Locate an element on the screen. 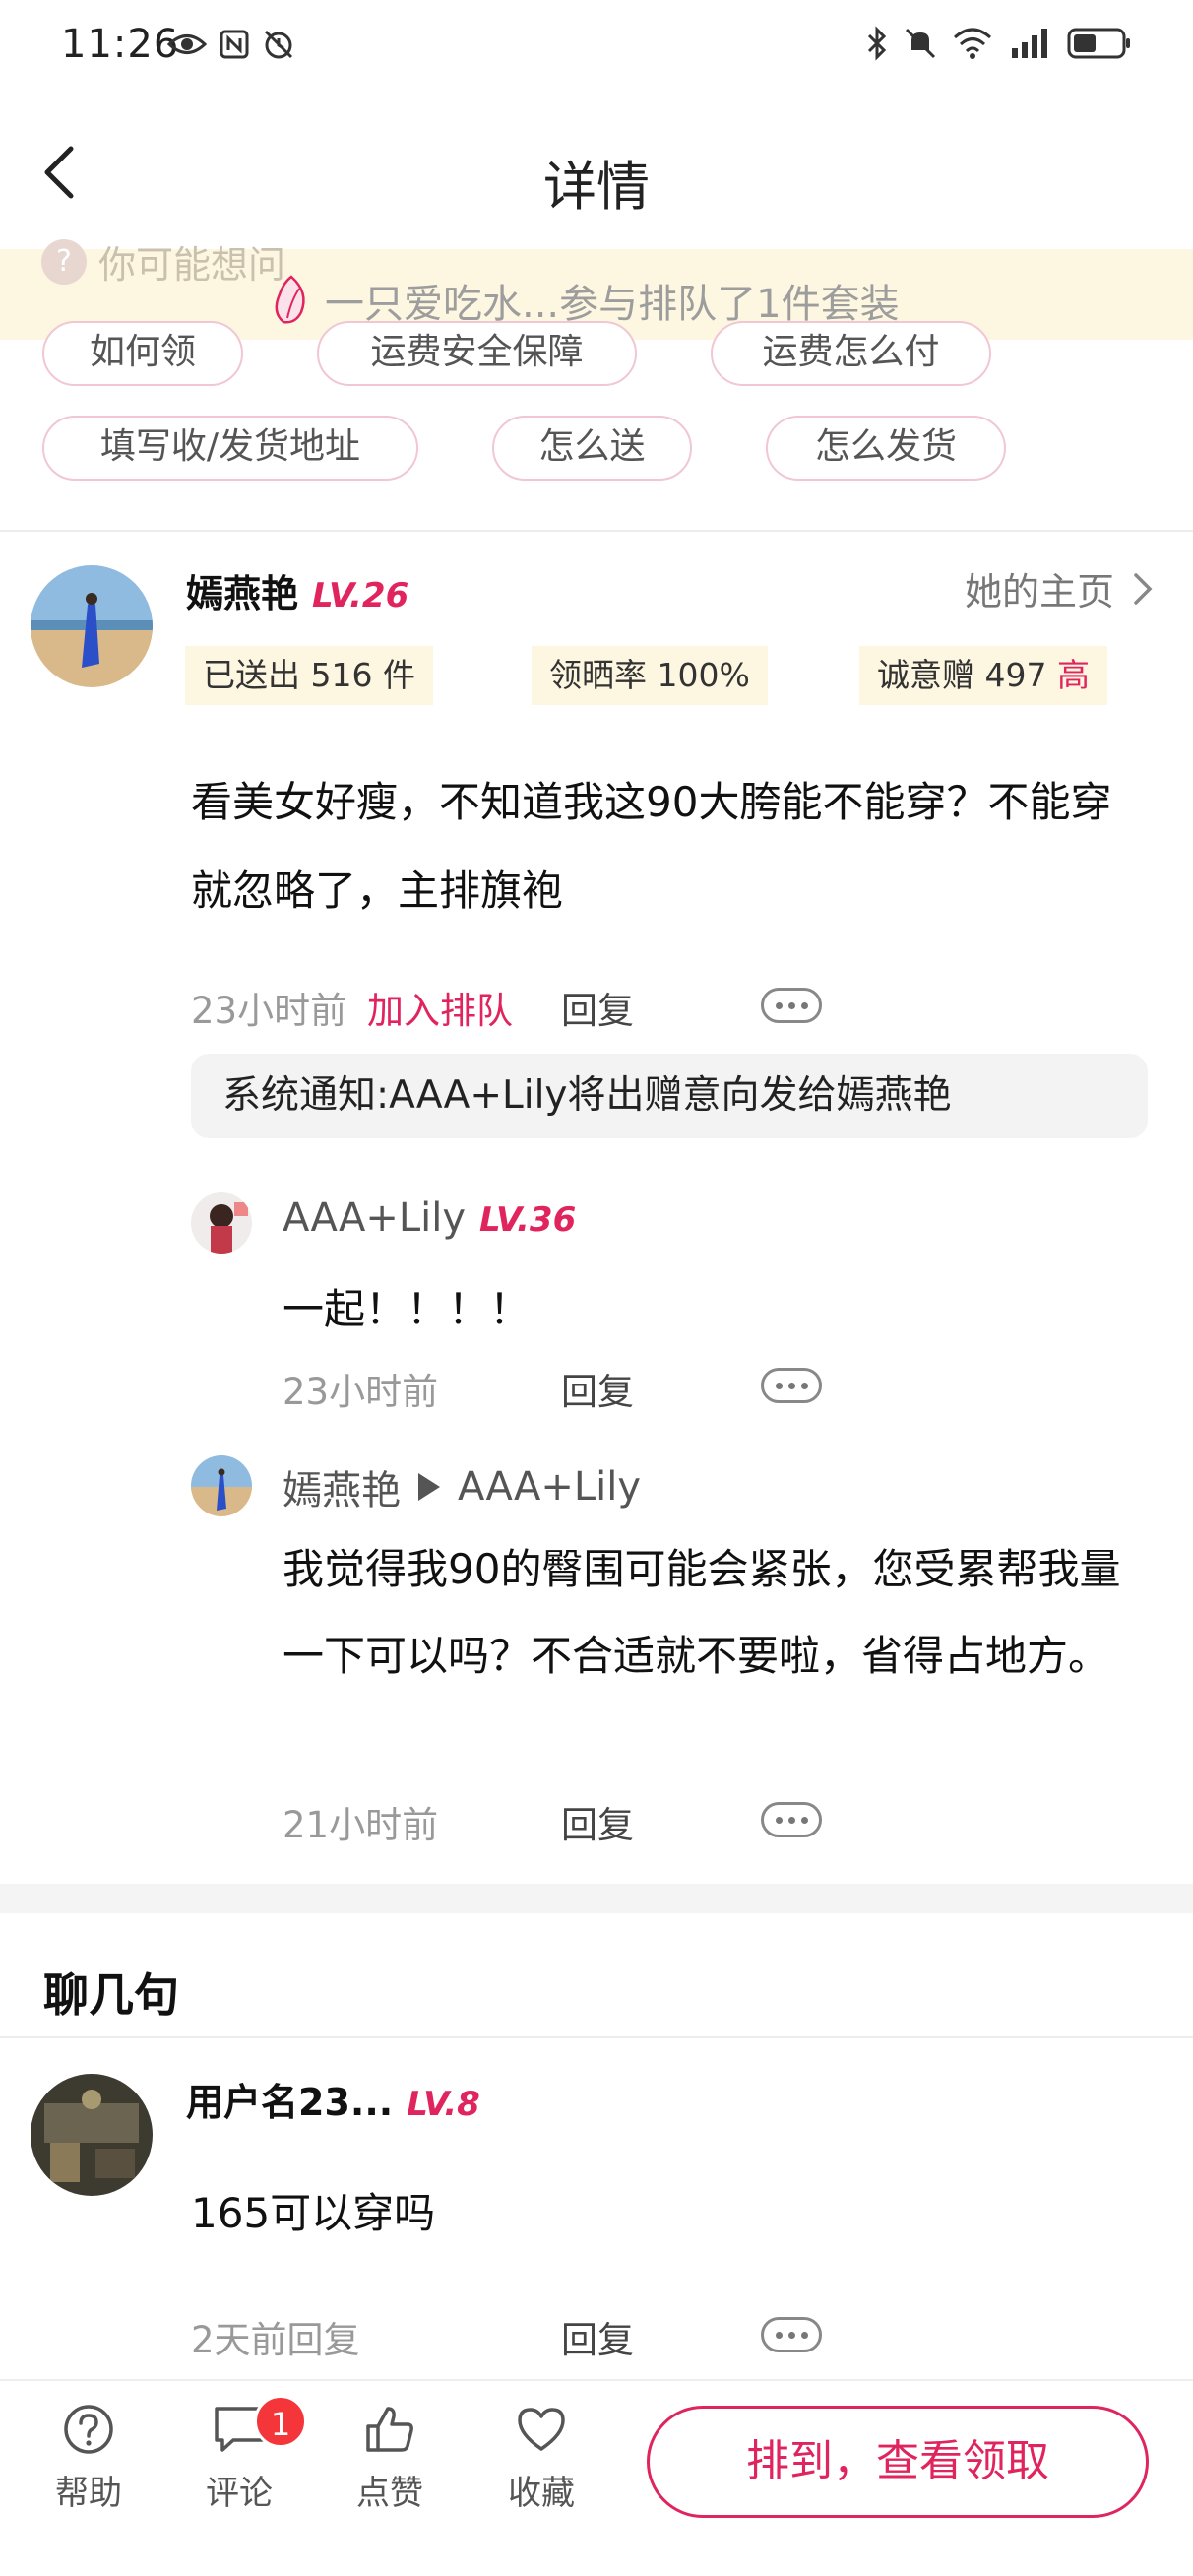  reply-username: 嫣燕艳 is located at coordinates (342, 1486).